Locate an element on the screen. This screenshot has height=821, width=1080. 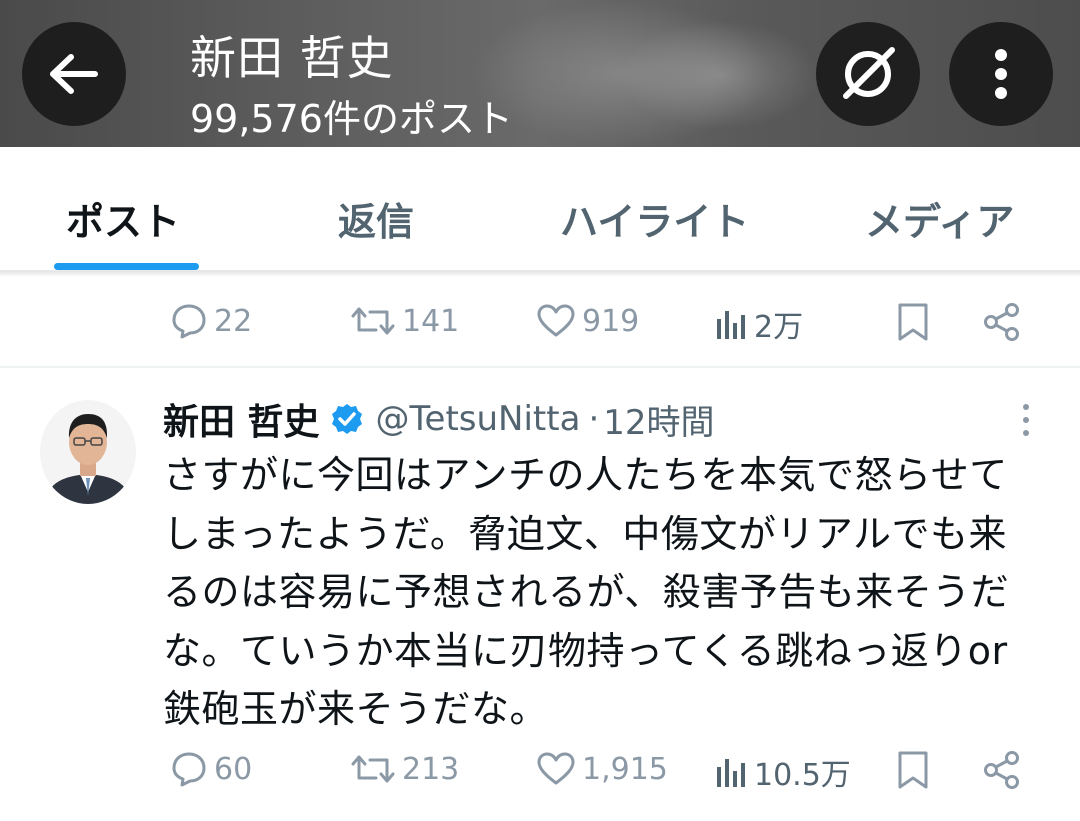
views-button: 10.5万 is located at coordinates (782, 772).